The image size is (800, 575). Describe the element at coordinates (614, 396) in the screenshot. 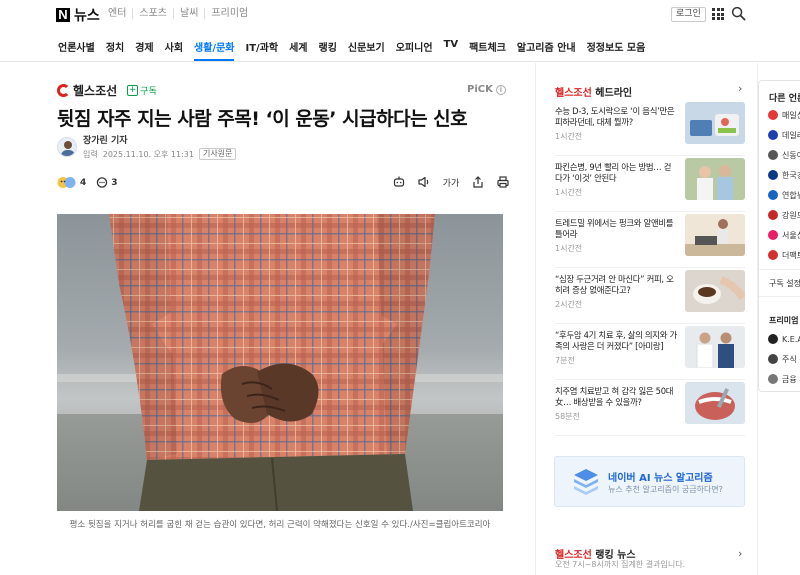

I see `headline-text: 치주염 치료받고 혀 감각 잃은 50대 女… 배상받을 수 있을까?` at that location.